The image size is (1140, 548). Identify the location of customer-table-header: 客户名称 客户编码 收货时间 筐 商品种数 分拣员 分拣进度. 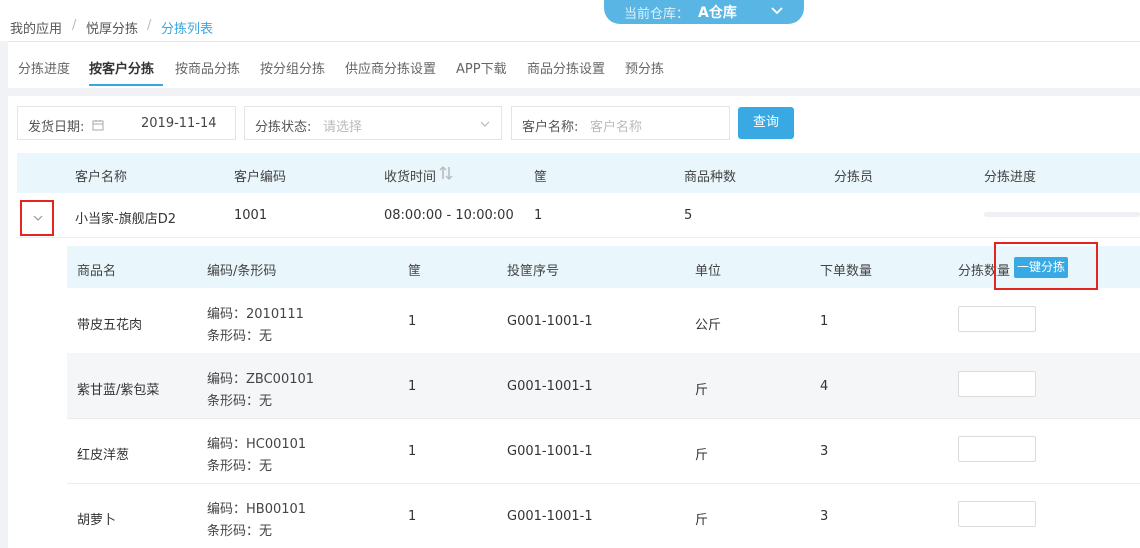
(578, 173).